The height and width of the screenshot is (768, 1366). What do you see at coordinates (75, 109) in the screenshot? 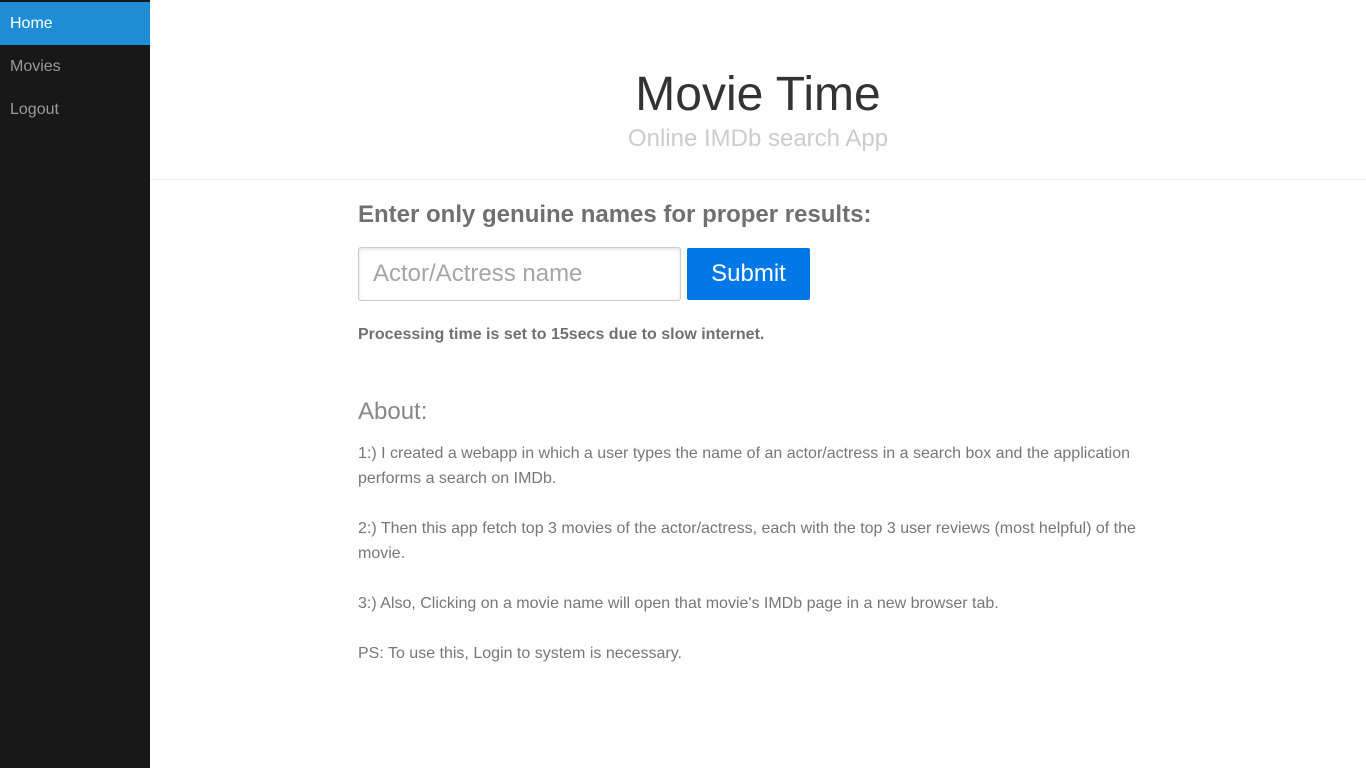
I see `sidebar-item-logout: Logout` at bounding box center [75, 109].